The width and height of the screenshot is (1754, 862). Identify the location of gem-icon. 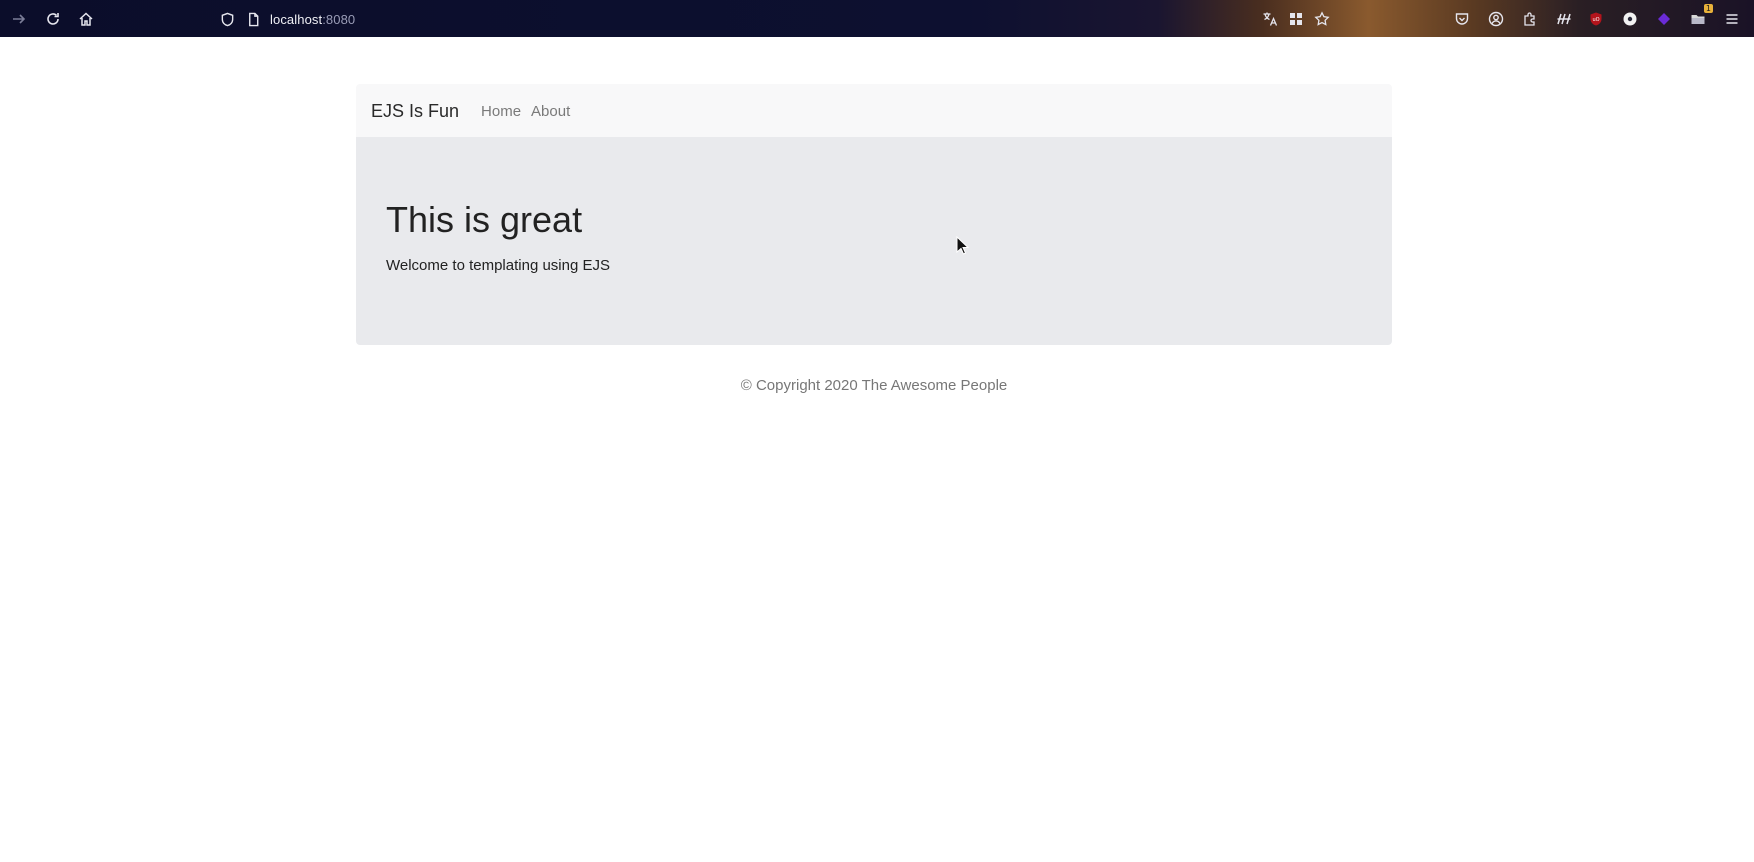
(1664, 19).